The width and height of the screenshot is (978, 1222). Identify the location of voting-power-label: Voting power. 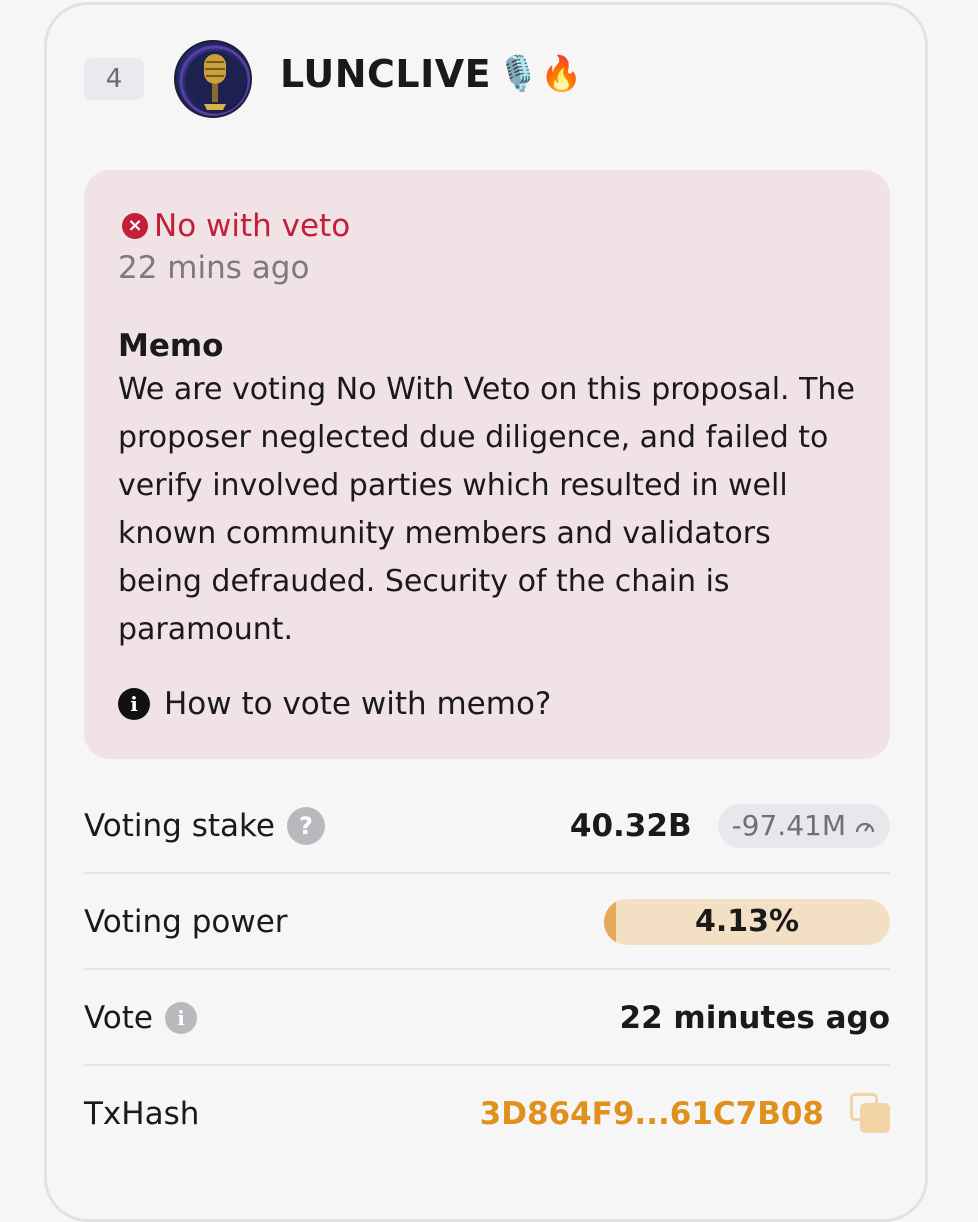
(186, 921).